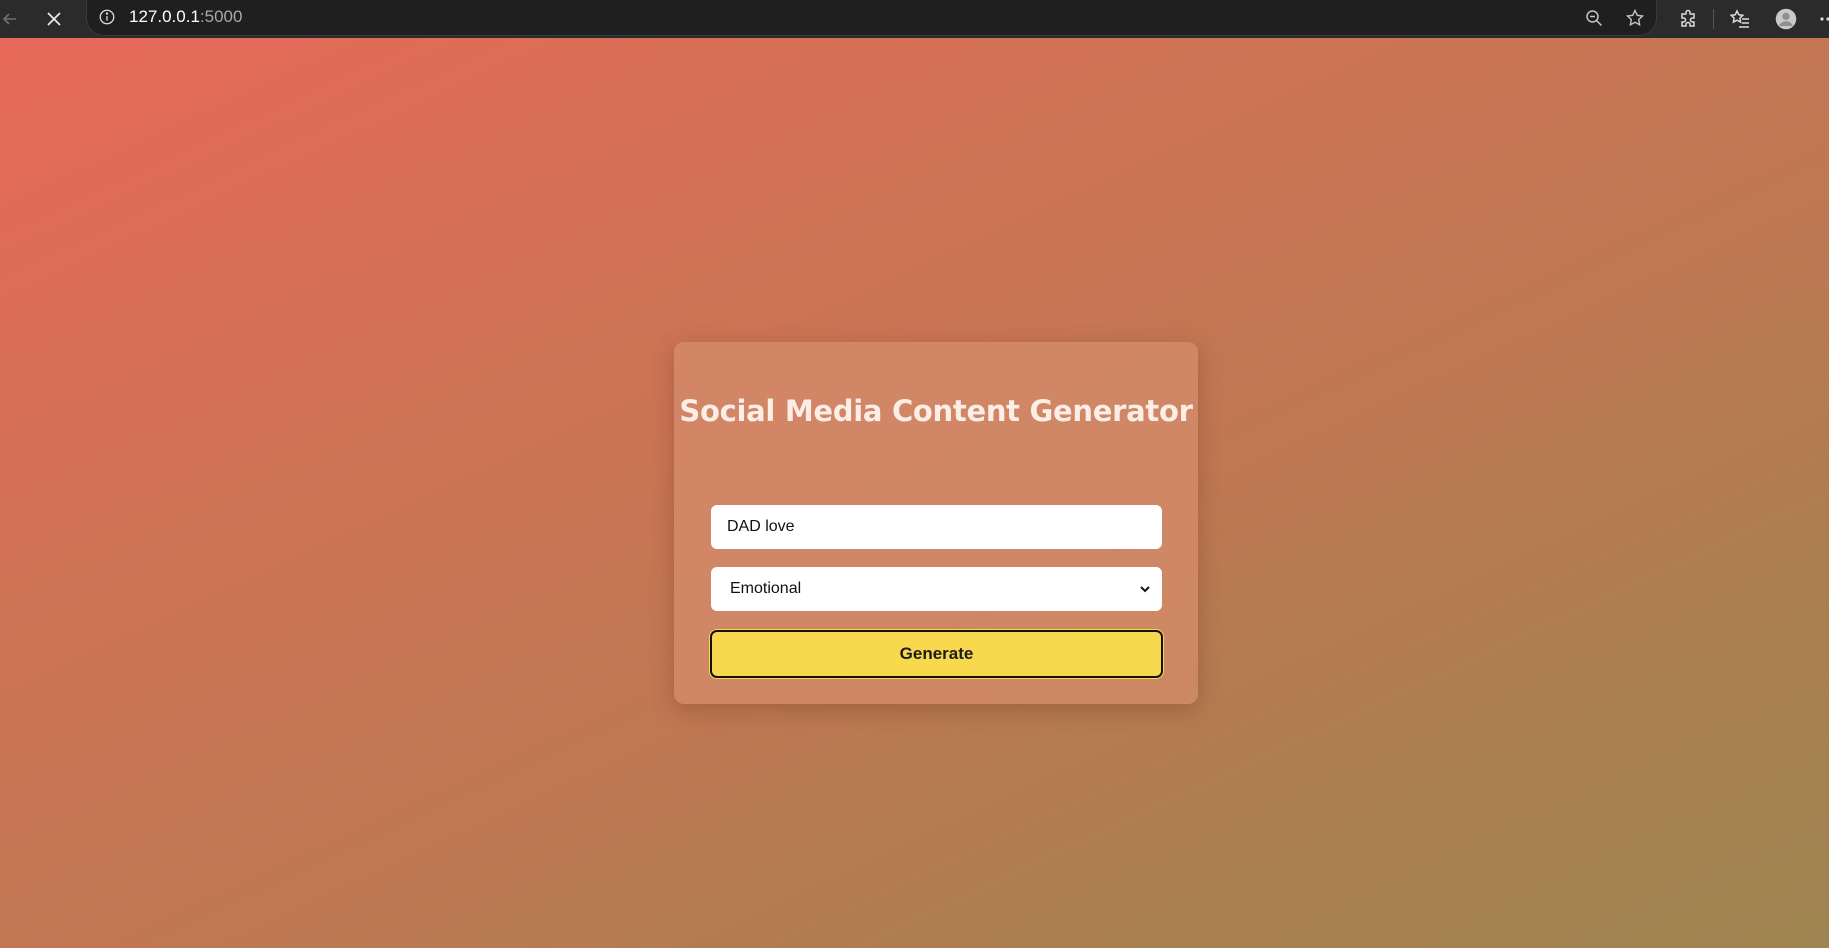  What do you see at coordinates (936, 589) in the screenshot?
I see `tone-select: Emotional` at bounding box center [936, 589].